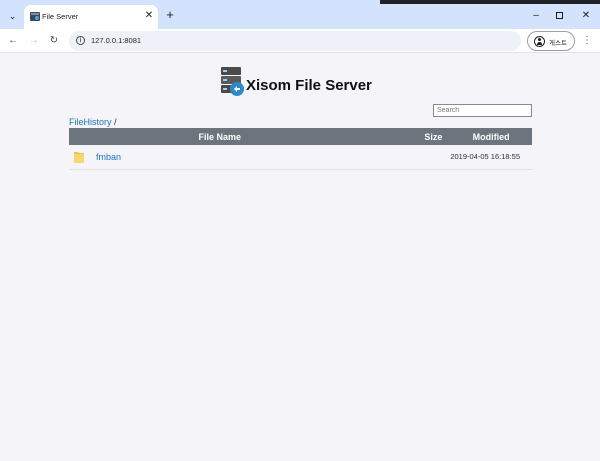 The width and height of the screenshot is (600, 461). I want to click on close-window-button: ✕, so click(586, 16).